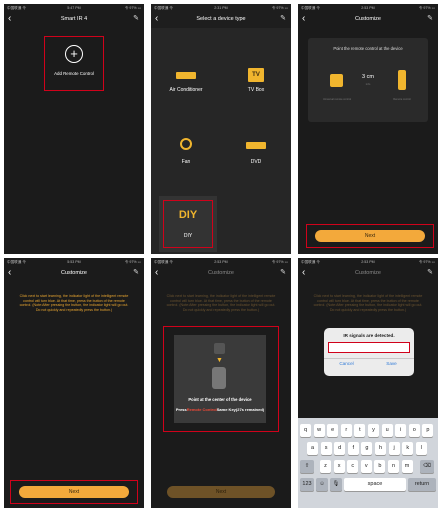 Image resolution: width=438 pixels, height=510 pixels. Describe the element at coordinates (307, 466) in the screenshot. I see `shift-key: ⇧` at that location.